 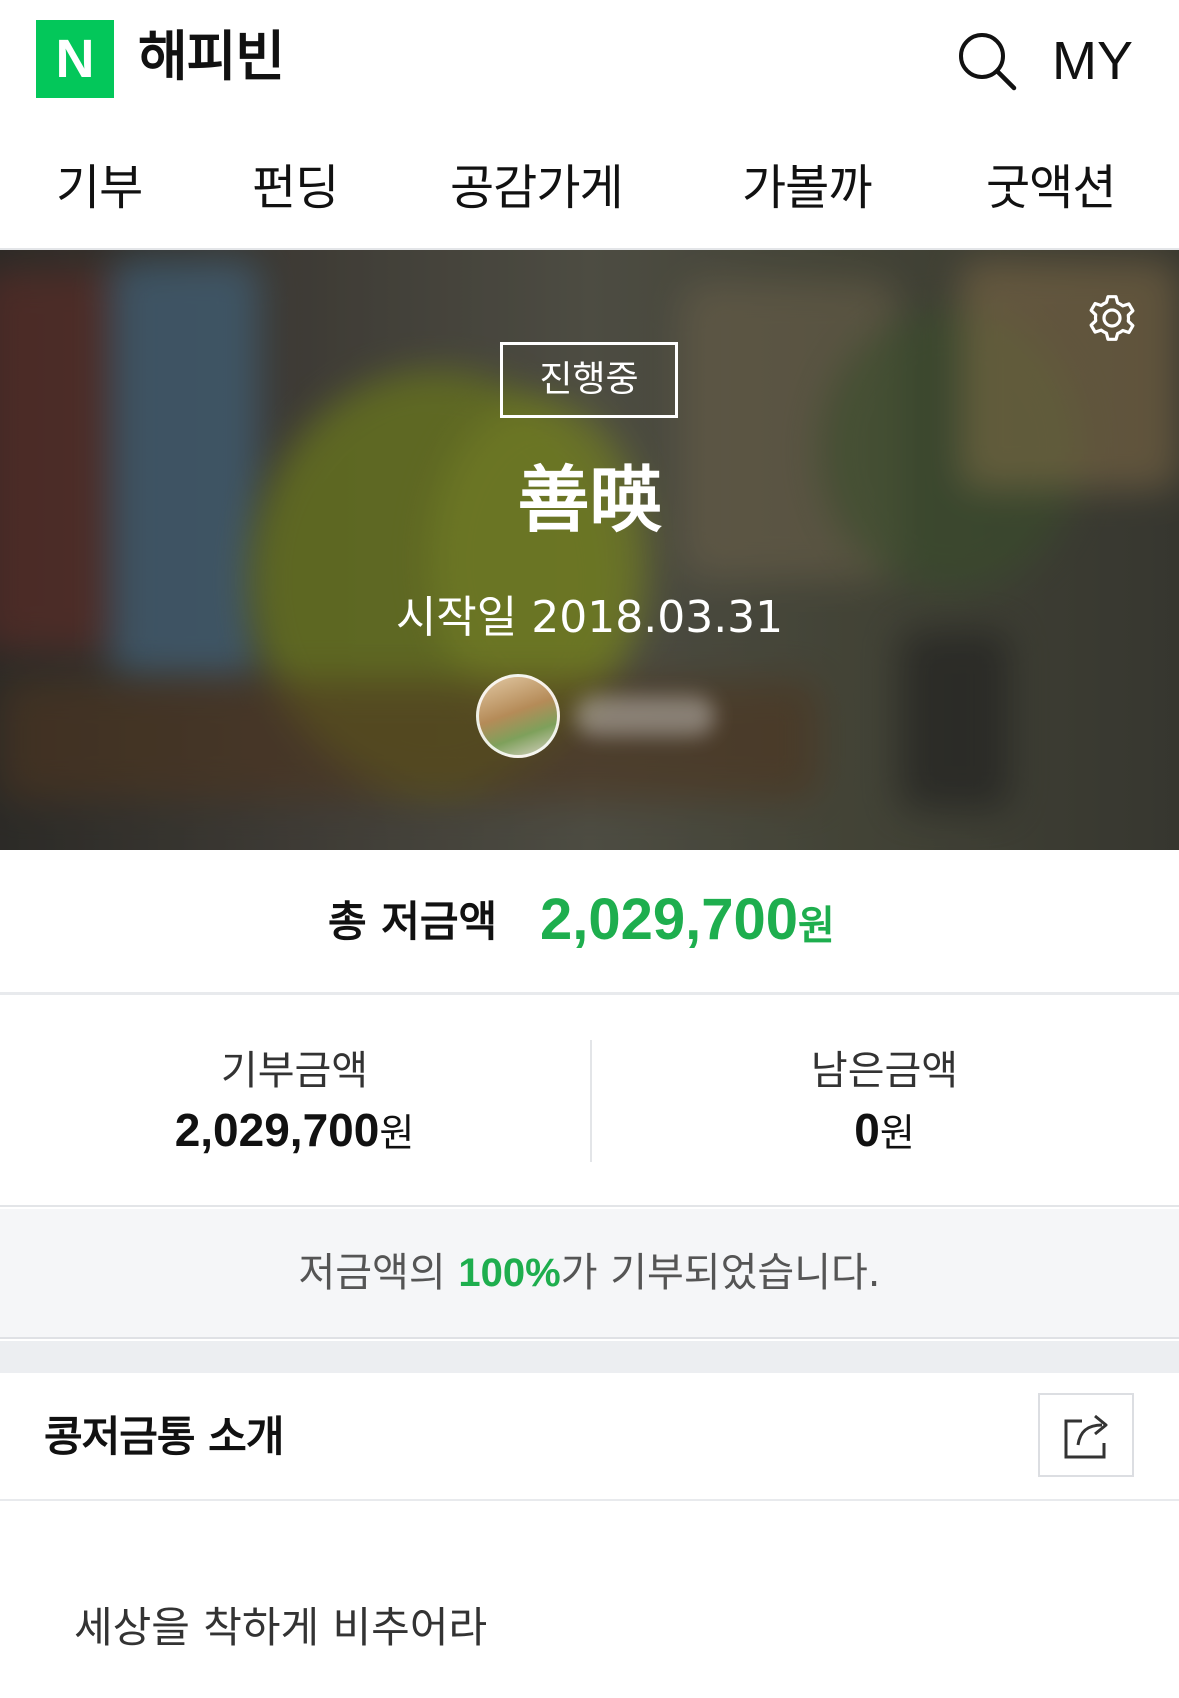 I want to click on owner-name-blurred, so click(x=645, y=716).